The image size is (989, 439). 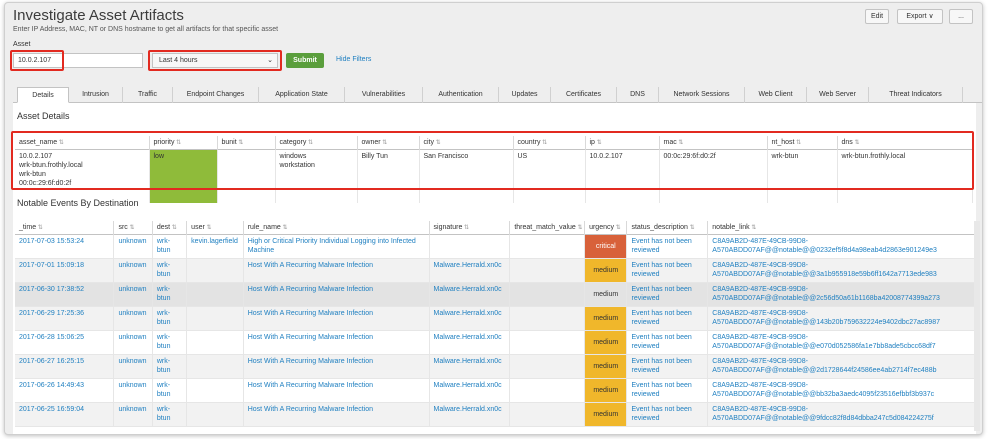 I want to click on cell-time: 2017-06-25 16:59:04, so click(x=65, y=414).